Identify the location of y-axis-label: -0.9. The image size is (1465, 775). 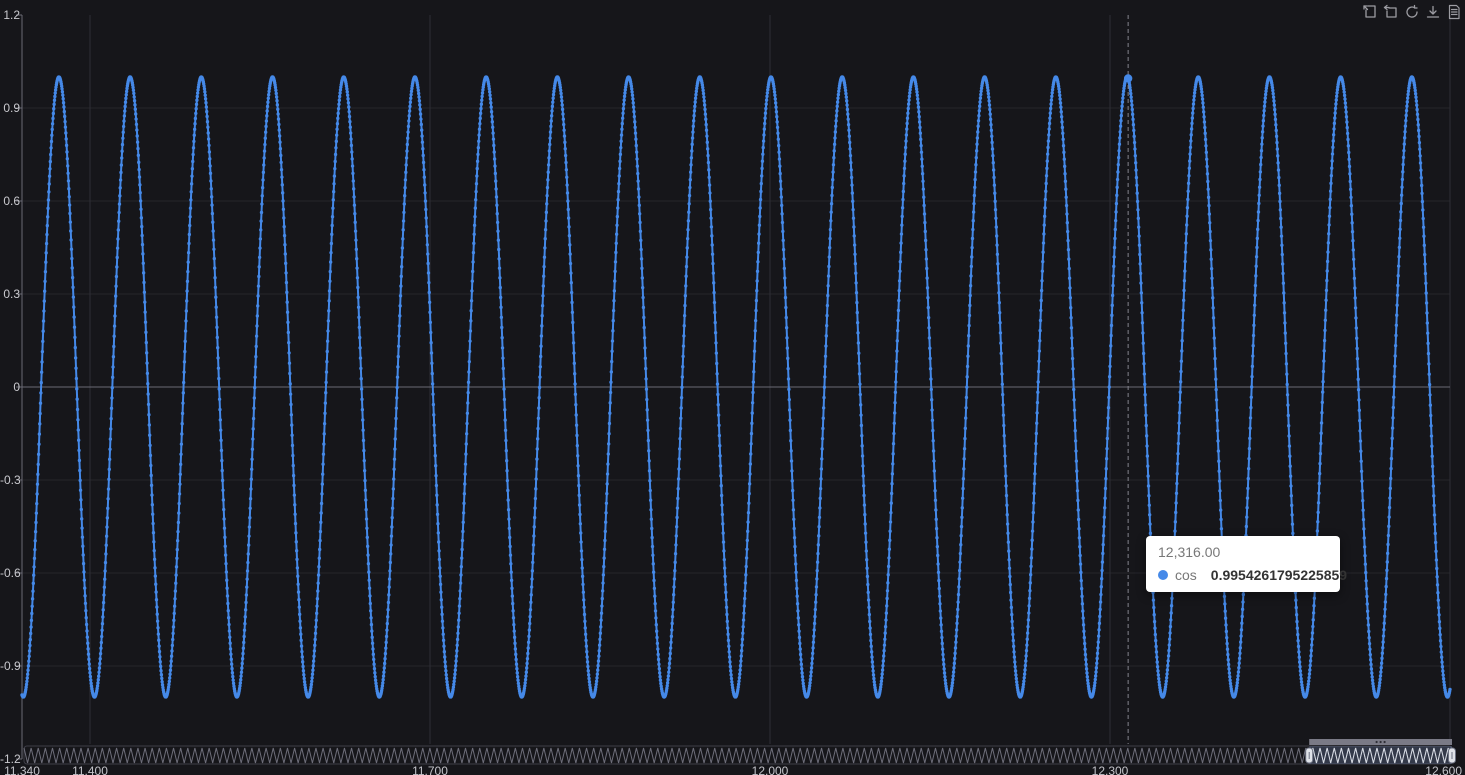
(10, 666).